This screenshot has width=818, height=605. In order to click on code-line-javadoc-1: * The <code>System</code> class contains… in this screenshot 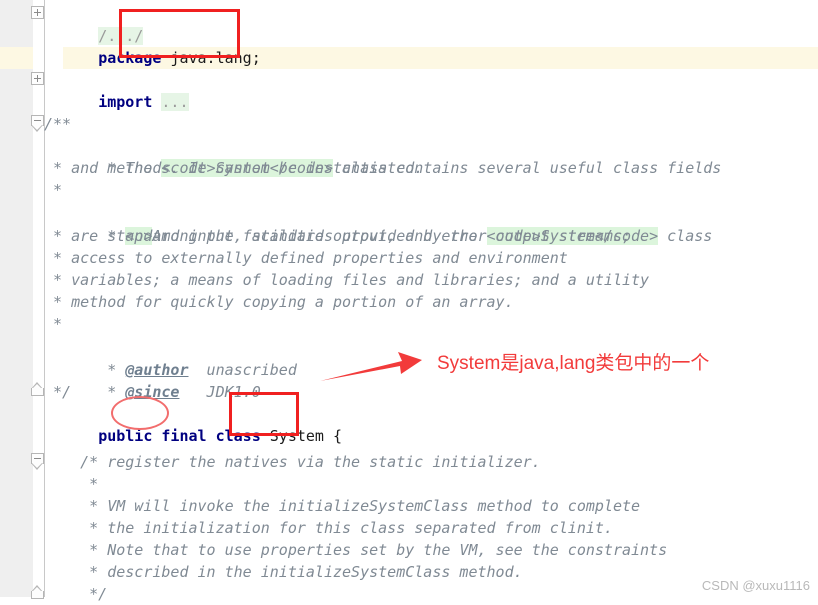, I will do `click(382, 156)`.